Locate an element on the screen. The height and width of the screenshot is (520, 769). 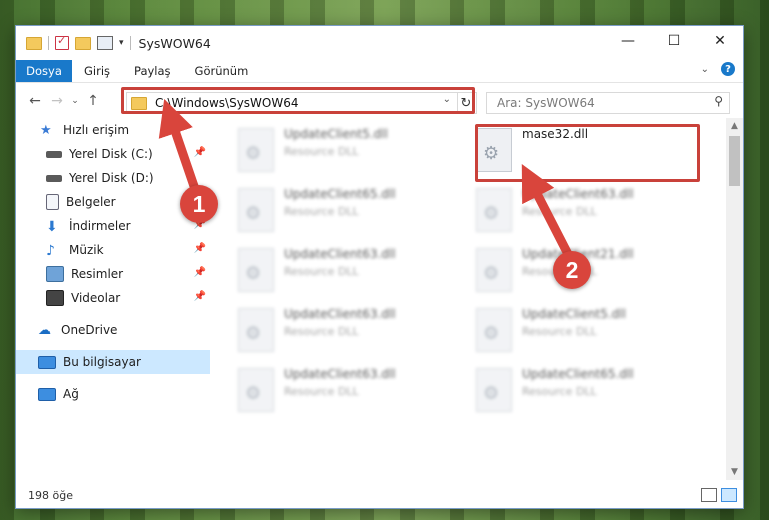
arrow-two is located at coordinates (548, 213).